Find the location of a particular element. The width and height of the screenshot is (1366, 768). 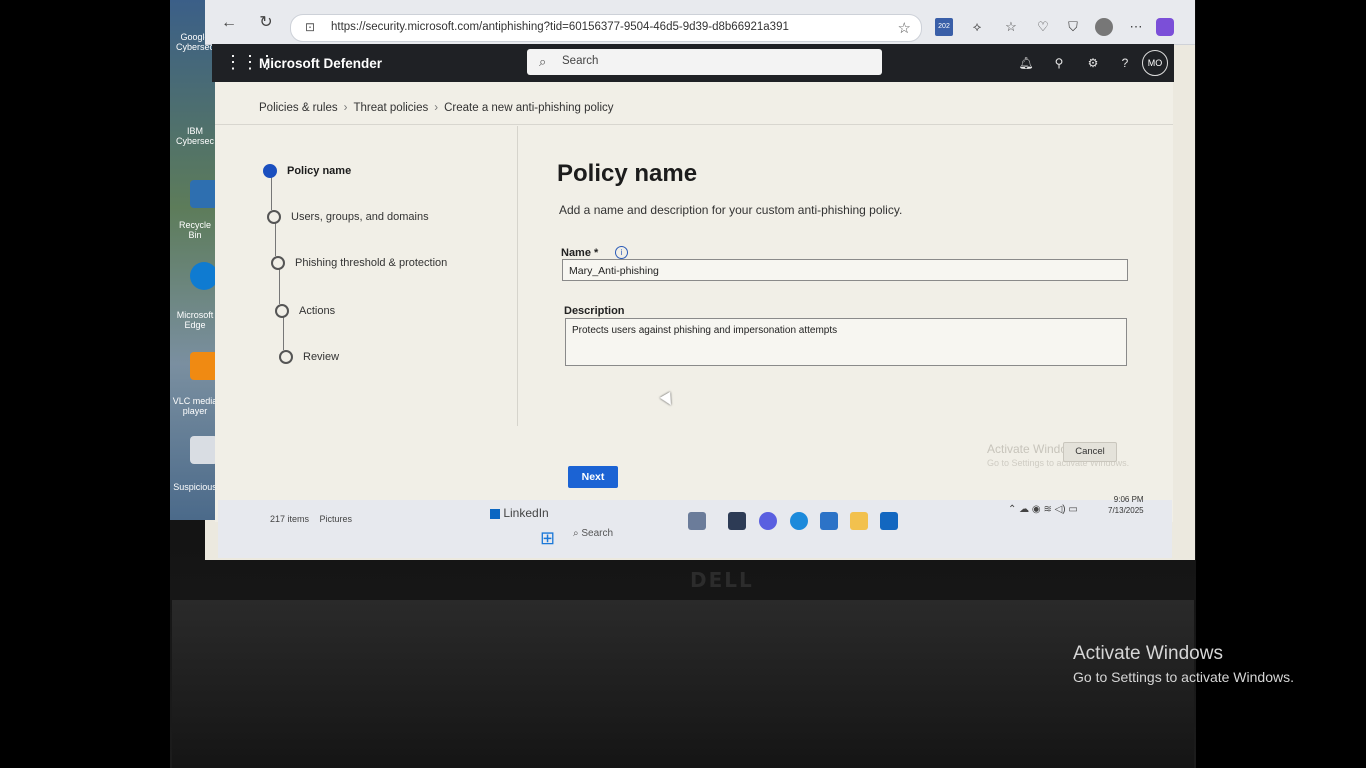

wizard-step-label: Phishing threshold & protection is located at coordinates (371, 263).